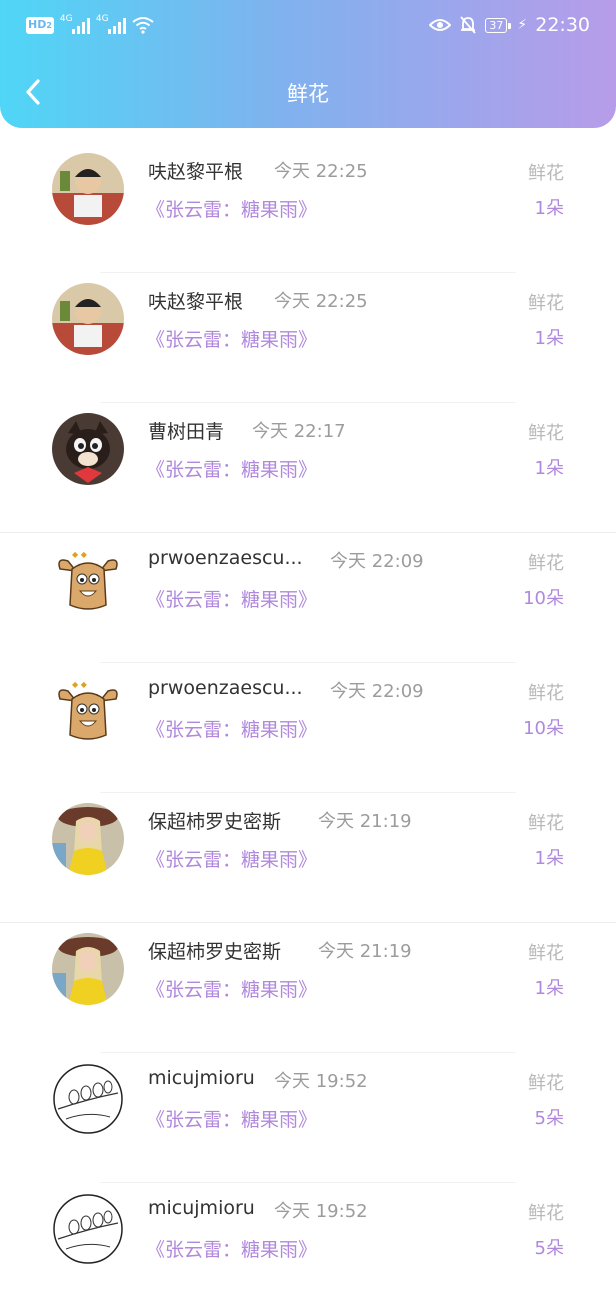 The image size is (616, 1313). What do you see at coordinates (308, 64) in the screenshot?
I see `header: HD2 4G 4G 37 ⚡ 22:30 鲜花` at bounding box center [308, 64].